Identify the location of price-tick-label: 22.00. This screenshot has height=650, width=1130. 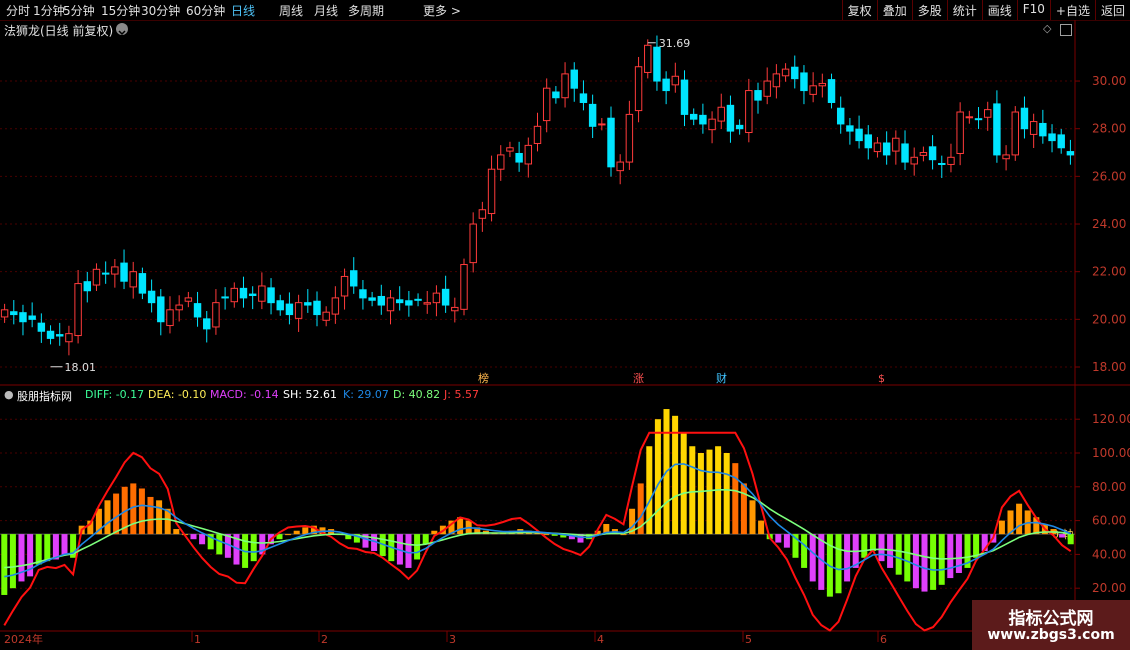
(1109, 272).